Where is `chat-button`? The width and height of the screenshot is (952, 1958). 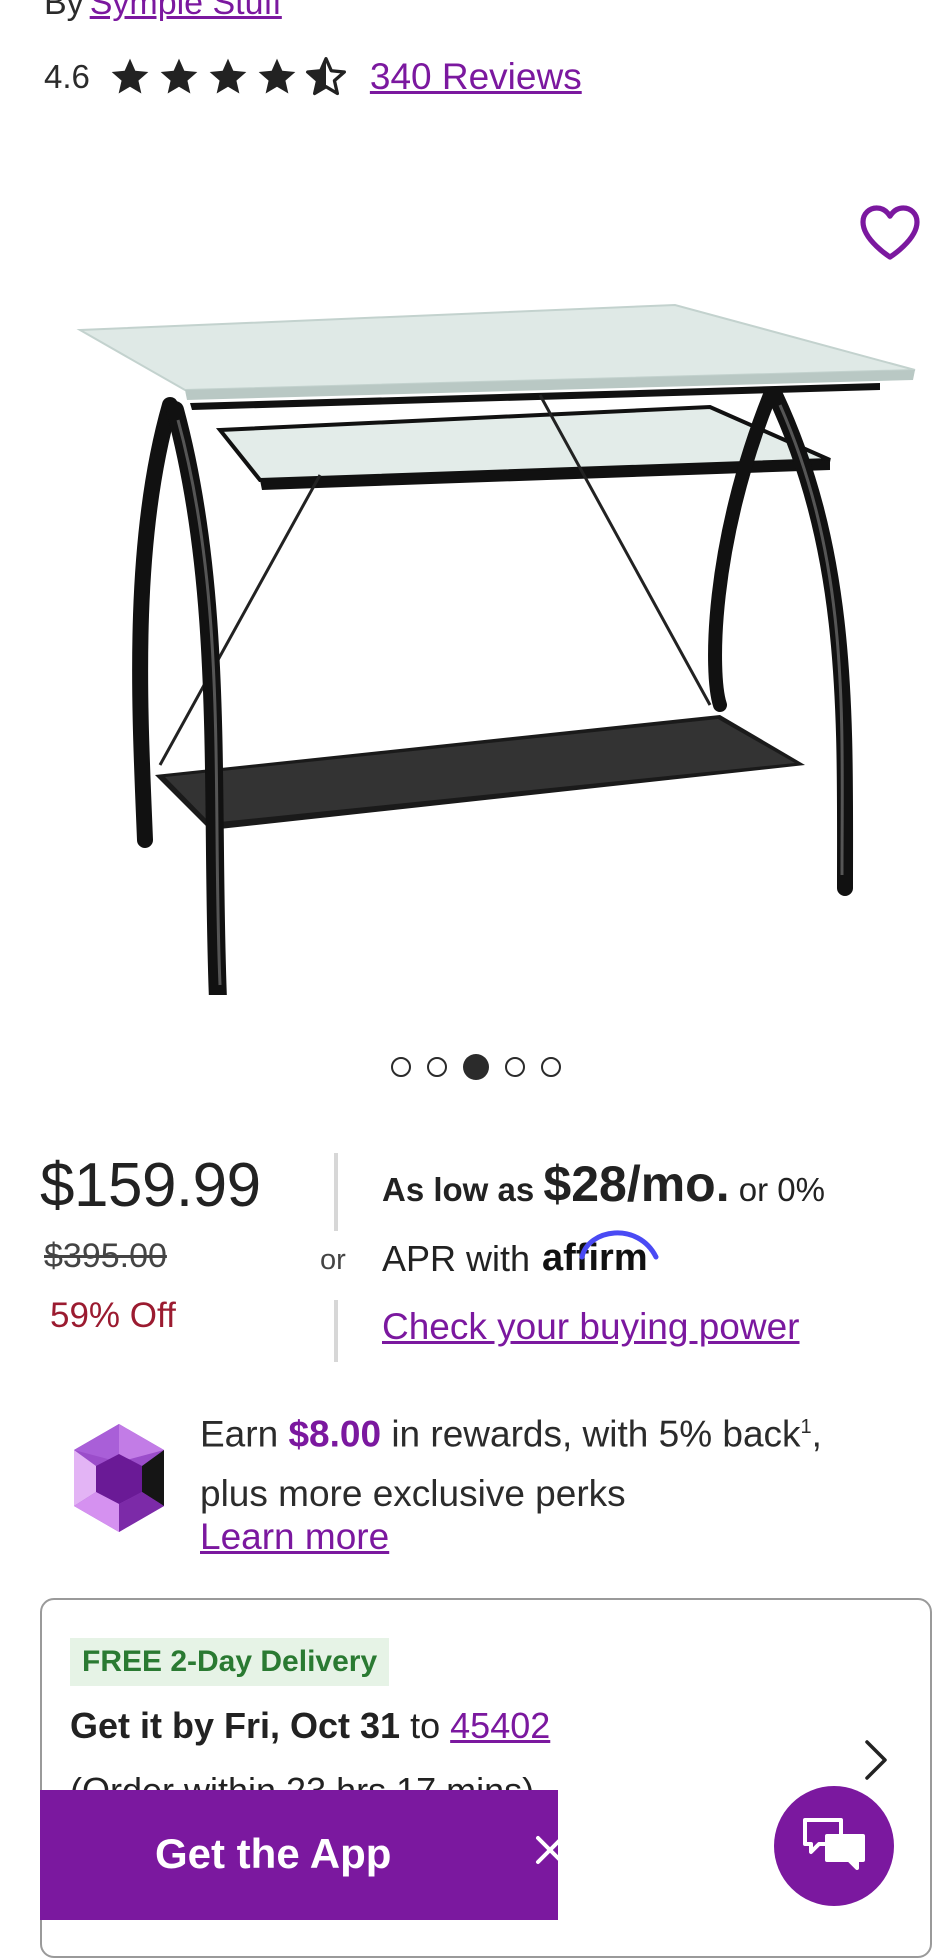
chat-button is located at coordinates (834, 1846).